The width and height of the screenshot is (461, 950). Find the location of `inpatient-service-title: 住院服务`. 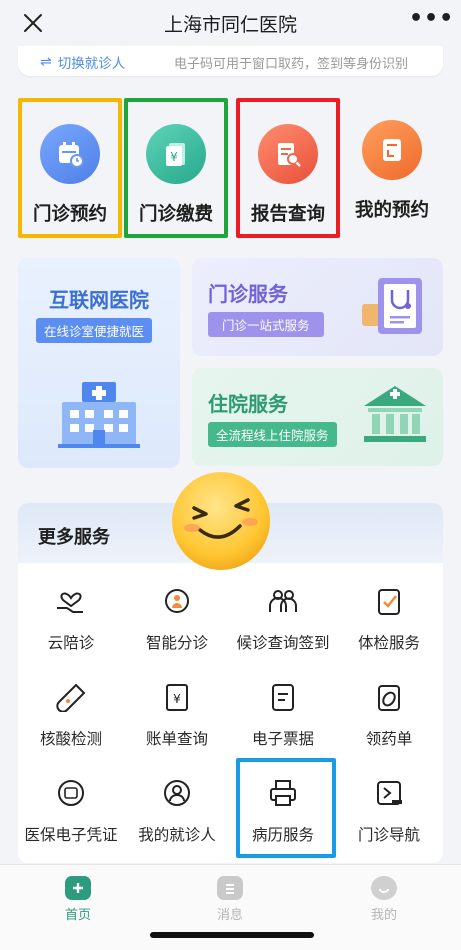

inpatient-service-title: 住院服务 is located at coordinates (248, 404).